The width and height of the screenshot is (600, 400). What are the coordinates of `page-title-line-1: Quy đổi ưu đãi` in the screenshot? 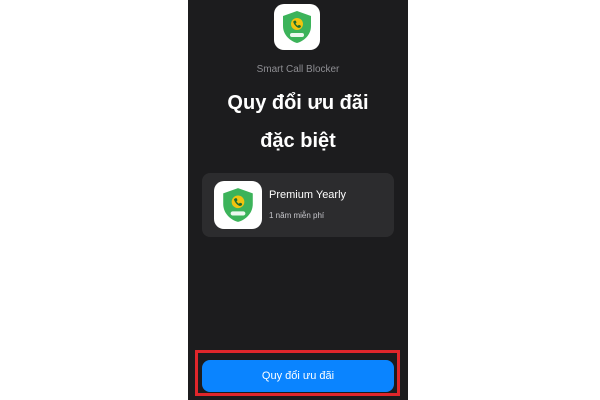 It's located at (298, 103).